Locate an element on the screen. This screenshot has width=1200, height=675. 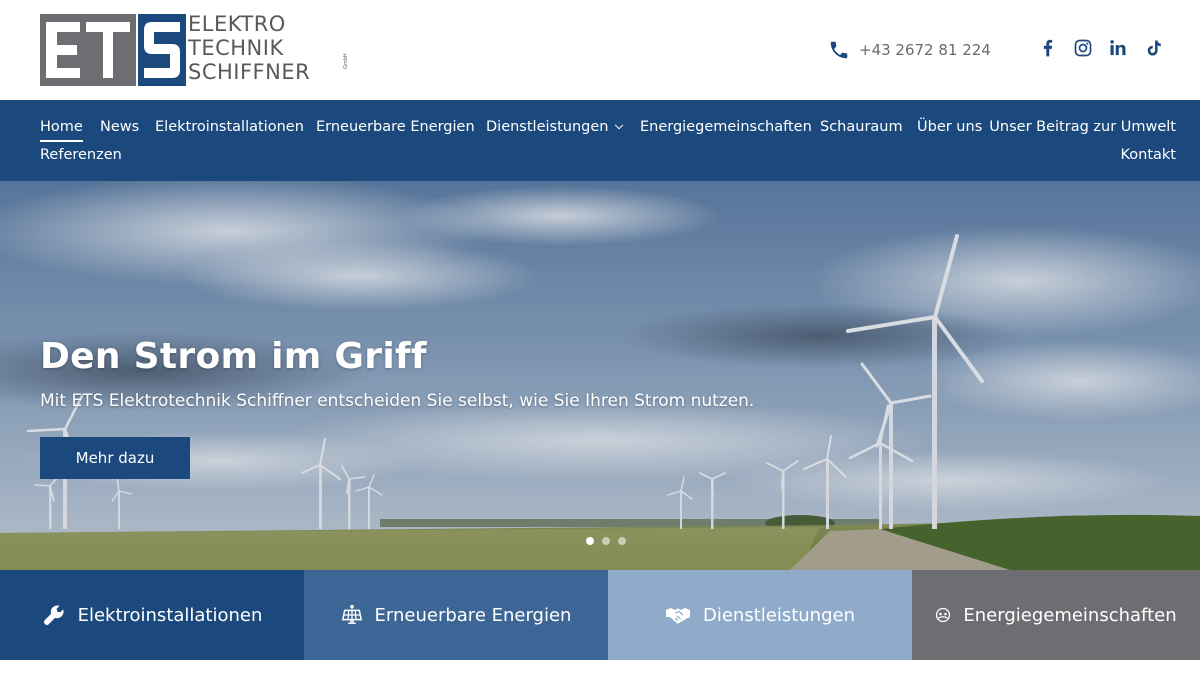
tile-elektroinstallationen: Elektroinstallationen is located at coordinates (152, 615).